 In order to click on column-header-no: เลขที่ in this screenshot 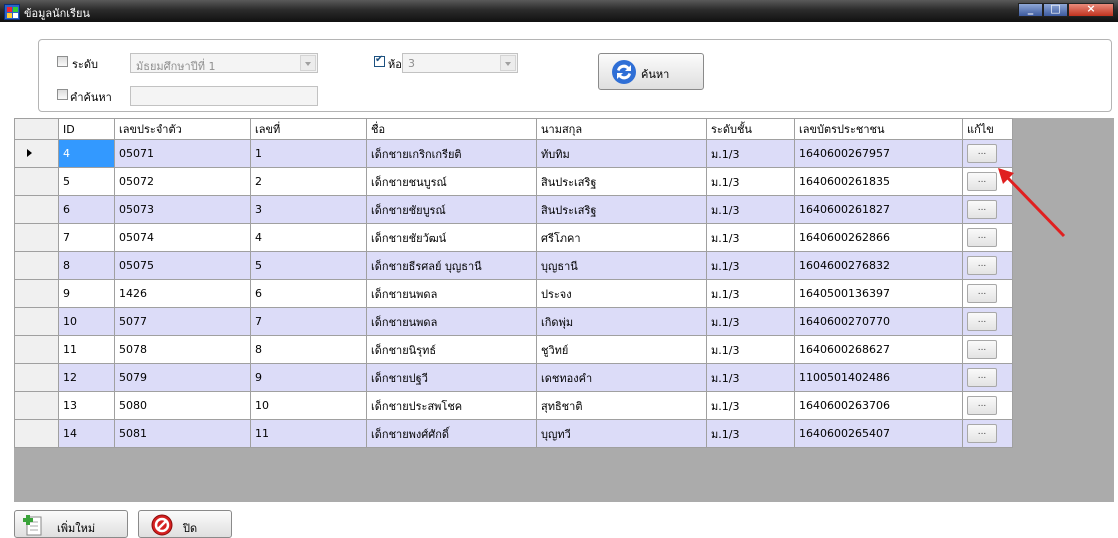, I will do `click(308, 129)`.